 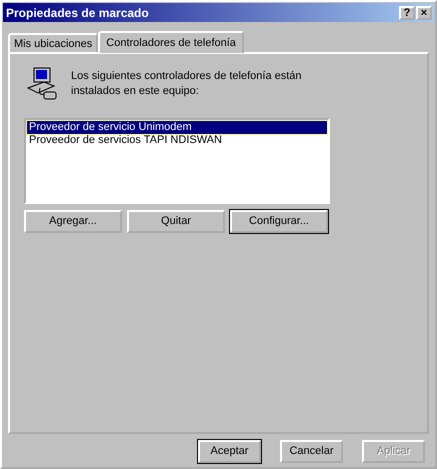 What do you see at coordinates (78, 13) in the screenshot?
I see `window-title: Propiedades de marcado` at bounding box center [78, 13].